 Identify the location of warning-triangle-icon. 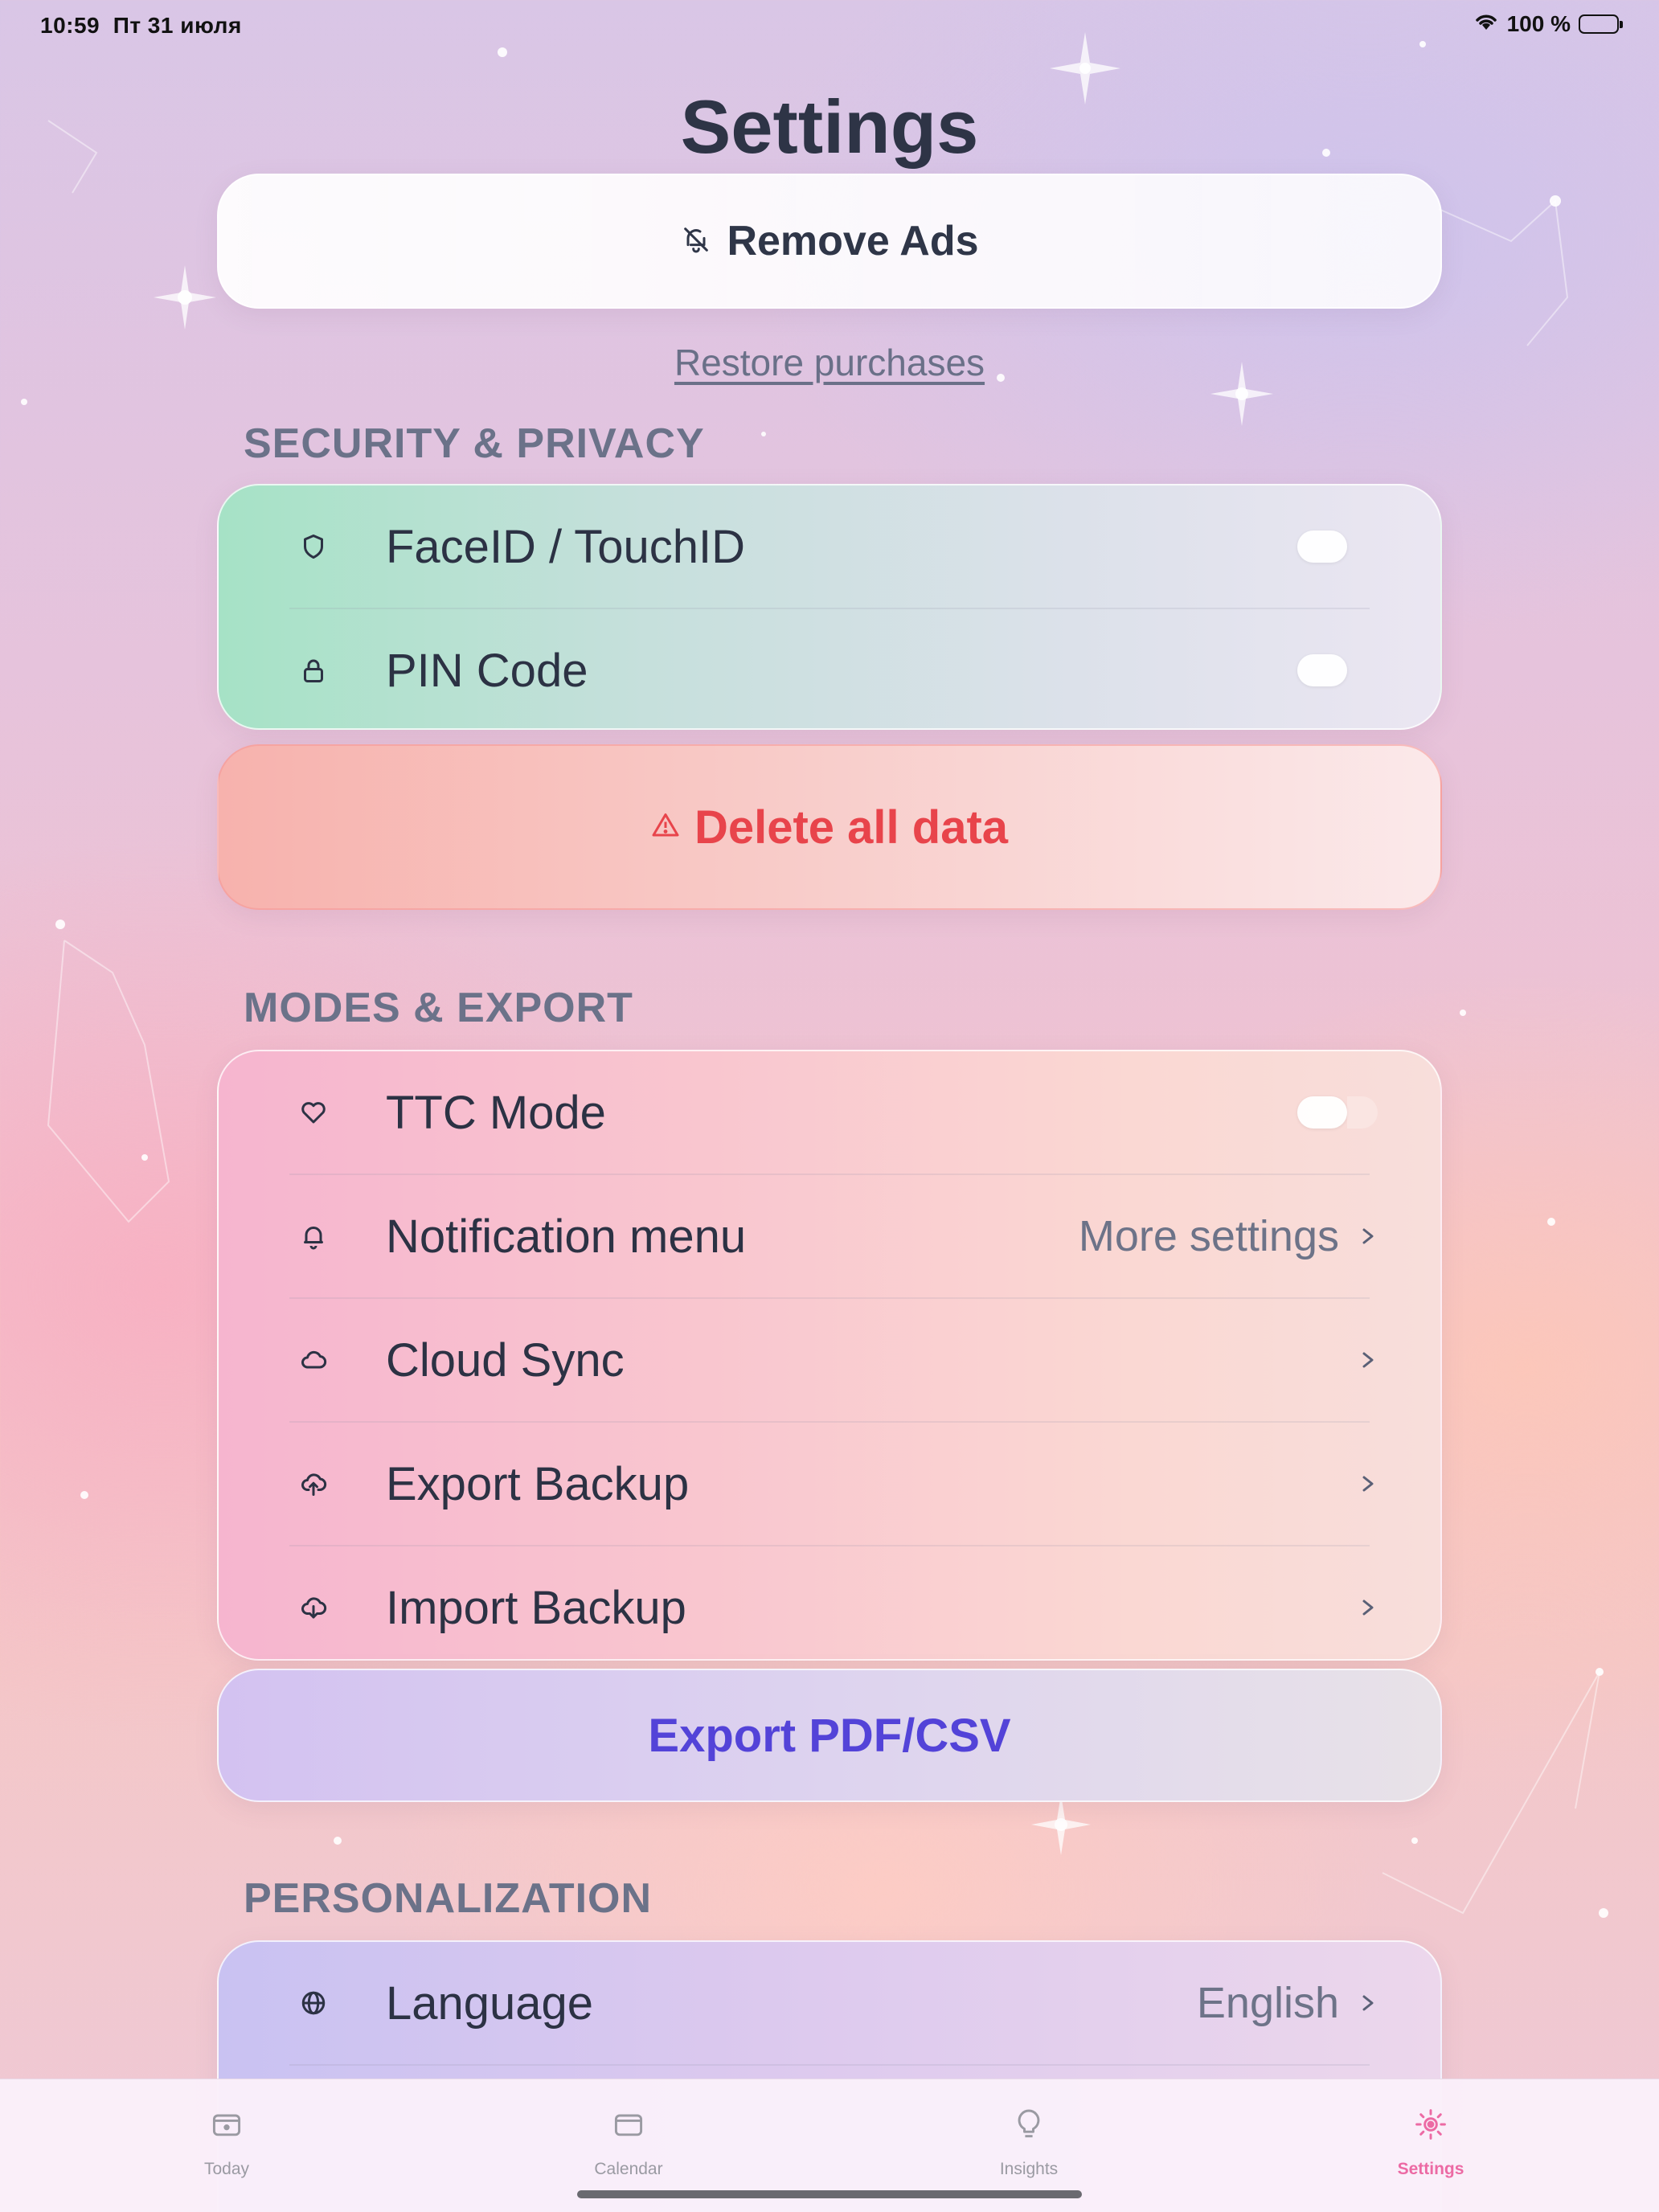
(665, 827).